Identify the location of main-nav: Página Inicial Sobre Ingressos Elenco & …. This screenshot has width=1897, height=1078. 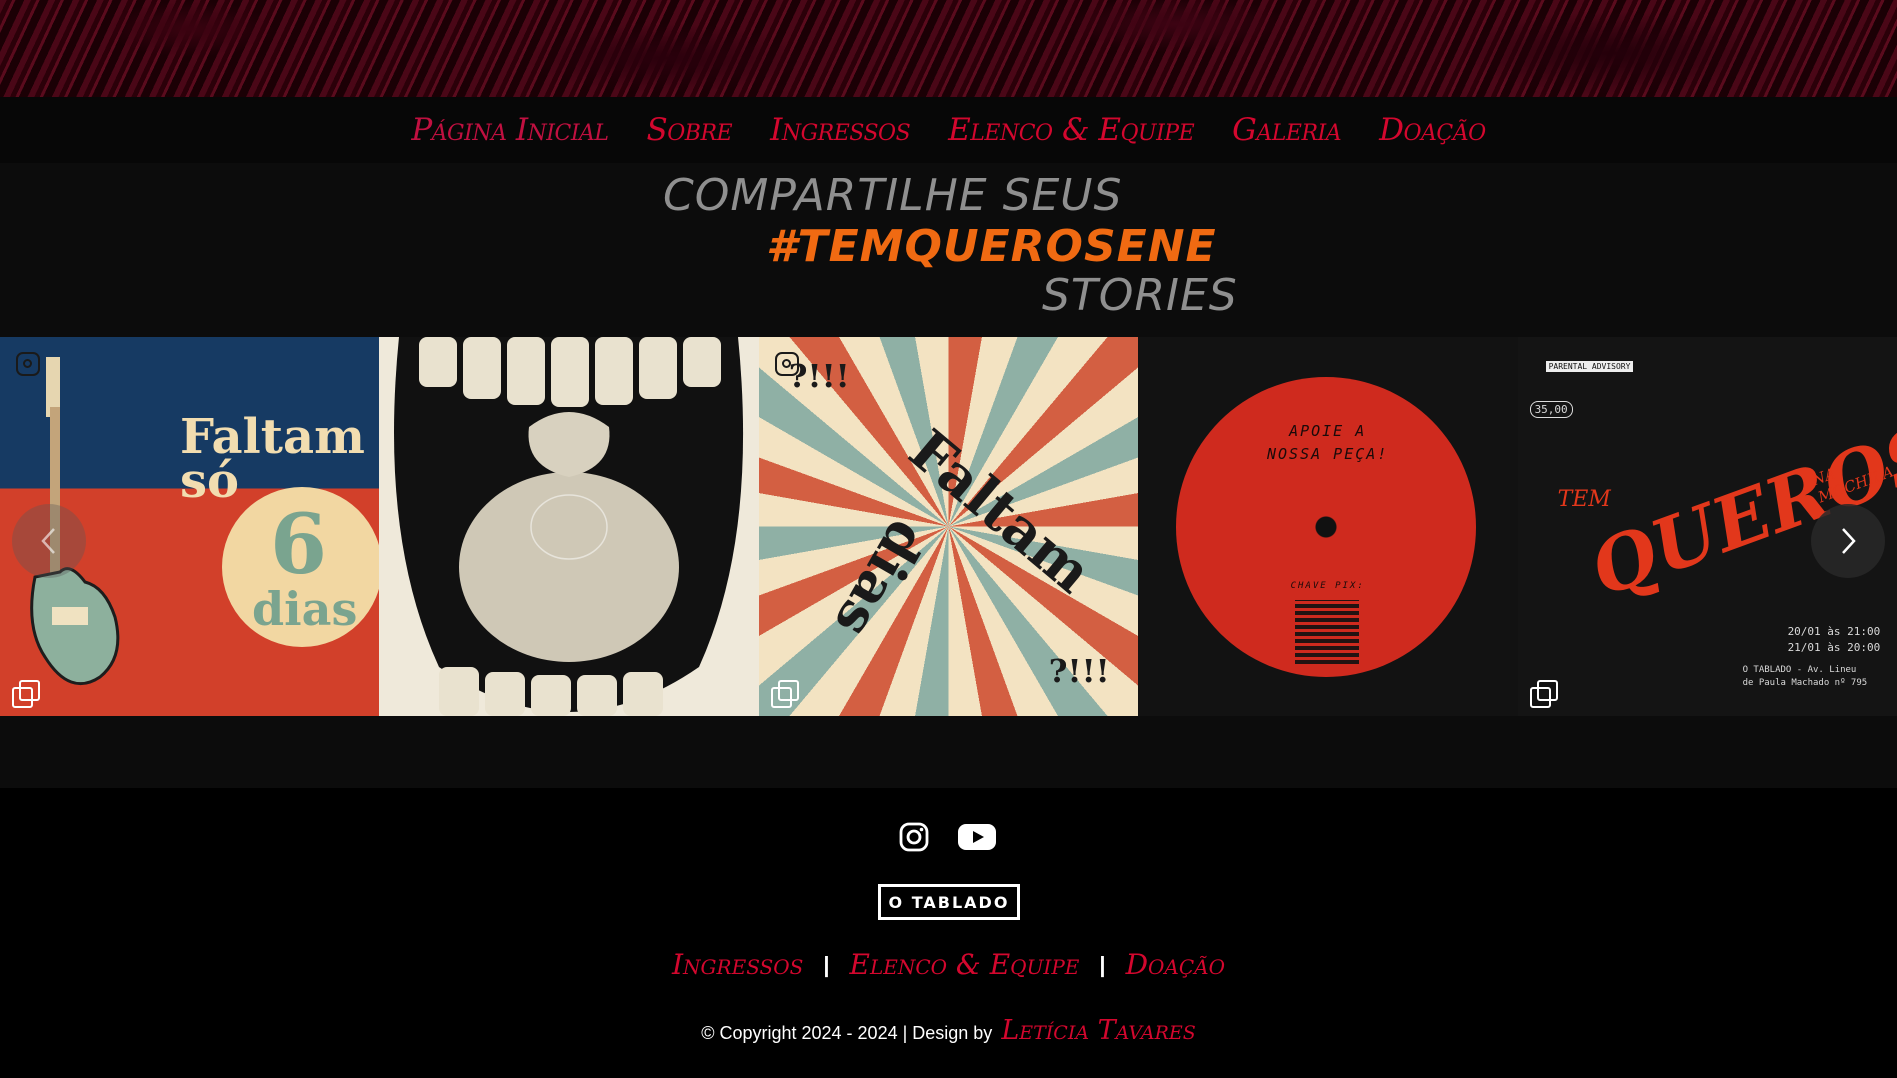
(948, 130).